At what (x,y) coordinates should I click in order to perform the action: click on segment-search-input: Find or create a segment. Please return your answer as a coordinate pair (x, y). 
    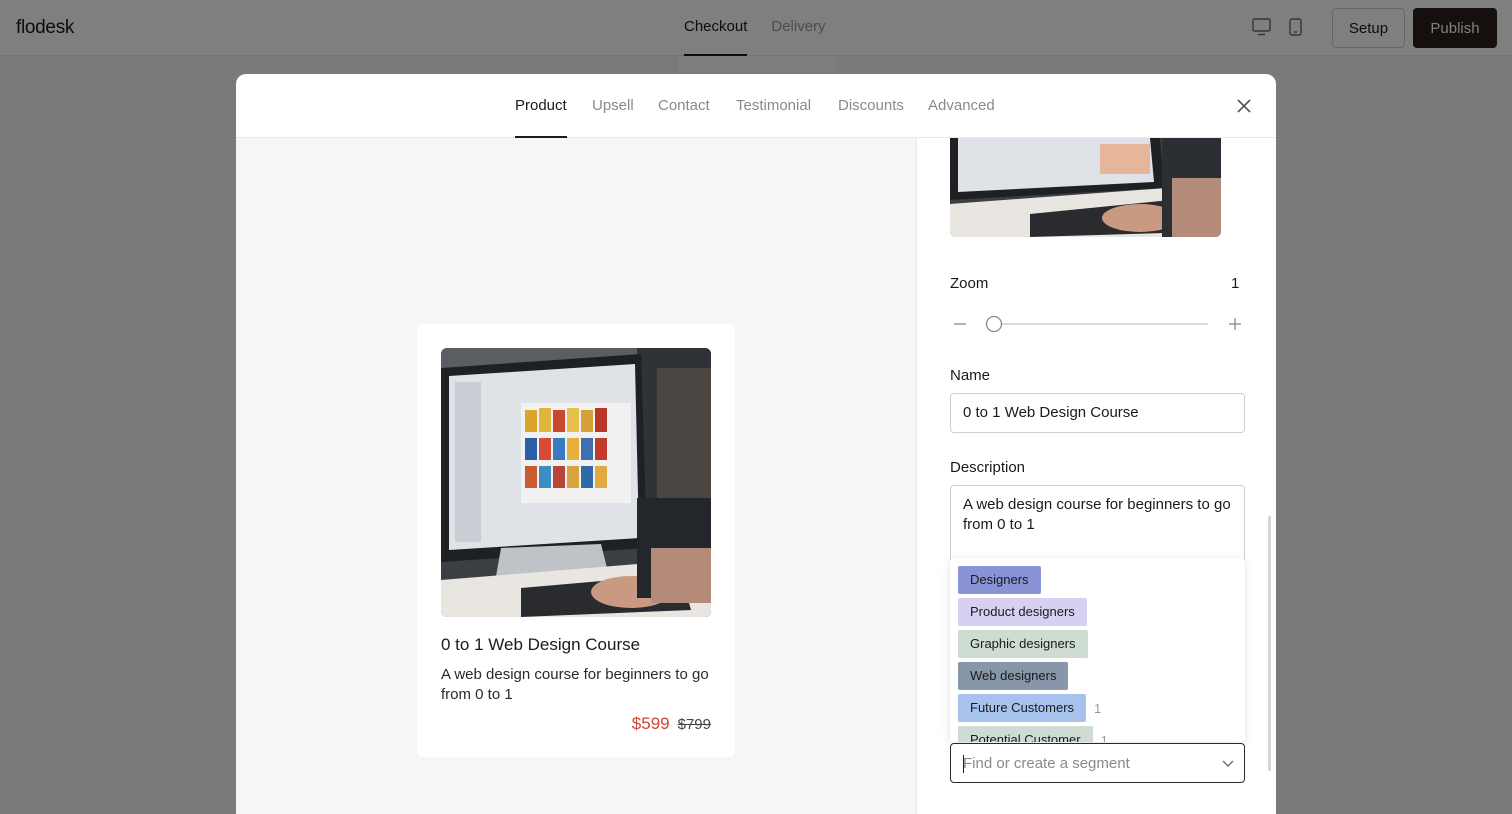
    Looking at the image, I should click on (1097, 763).